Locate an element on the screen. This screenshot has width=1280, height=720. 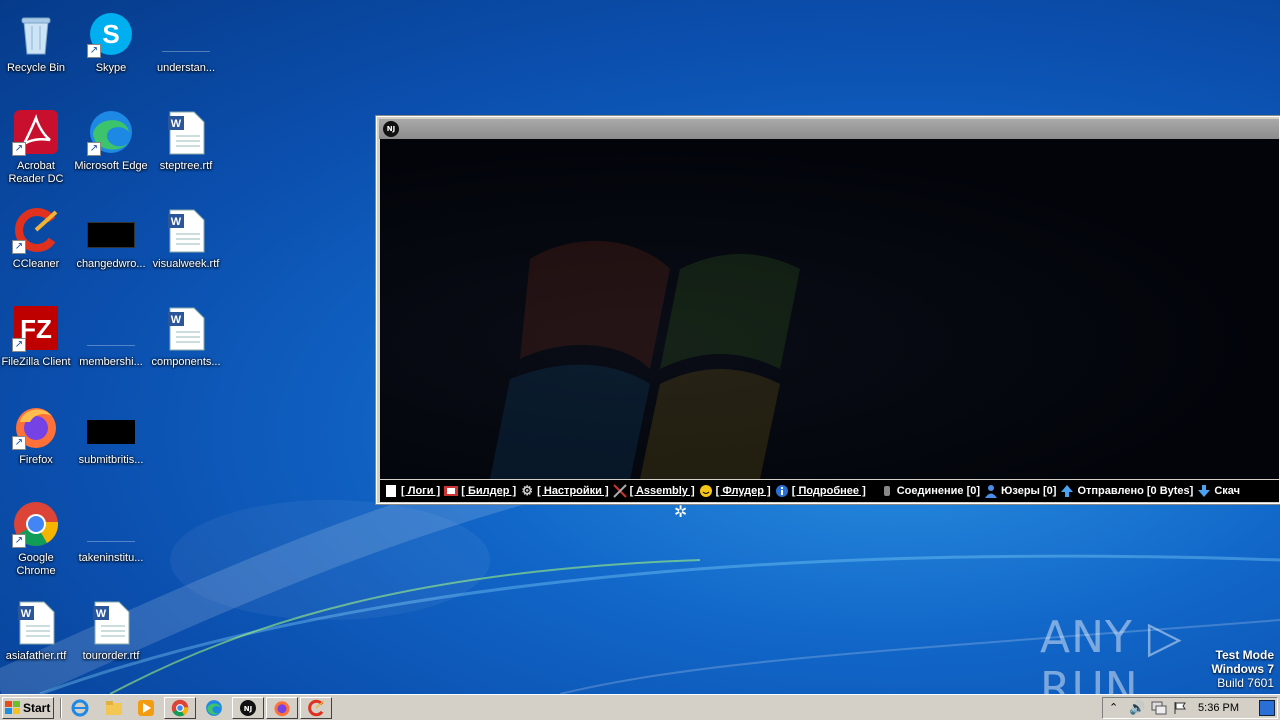
taskbar-media-player-button is located at coordinates (146, 708).